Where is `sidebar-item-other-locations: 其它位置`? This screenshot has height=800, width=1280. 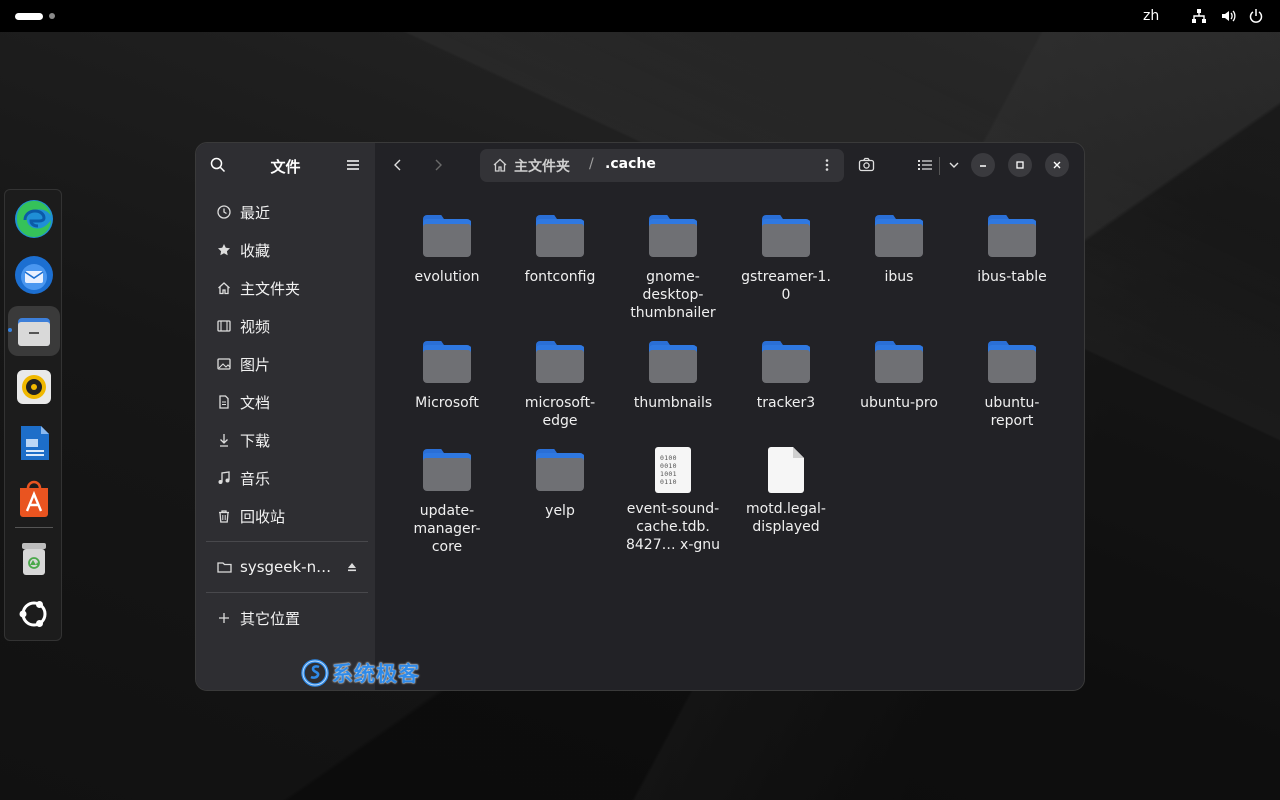 sidebar-item-other-locations: 其它位置 is located at coordinates (287, 618).